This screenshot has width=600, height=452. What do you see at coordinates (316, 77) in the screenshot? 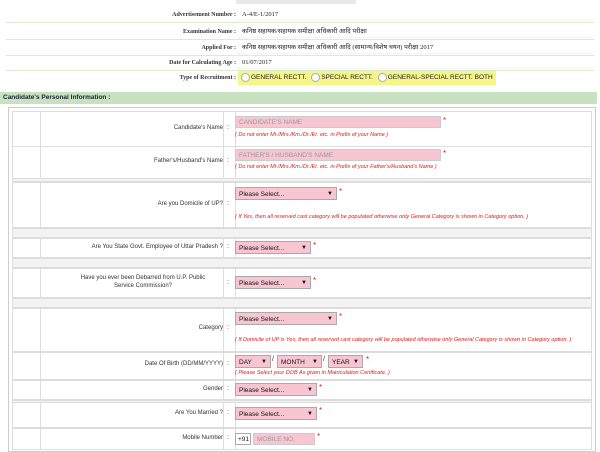
I see `radio-special` at bounding box center [316, 77].